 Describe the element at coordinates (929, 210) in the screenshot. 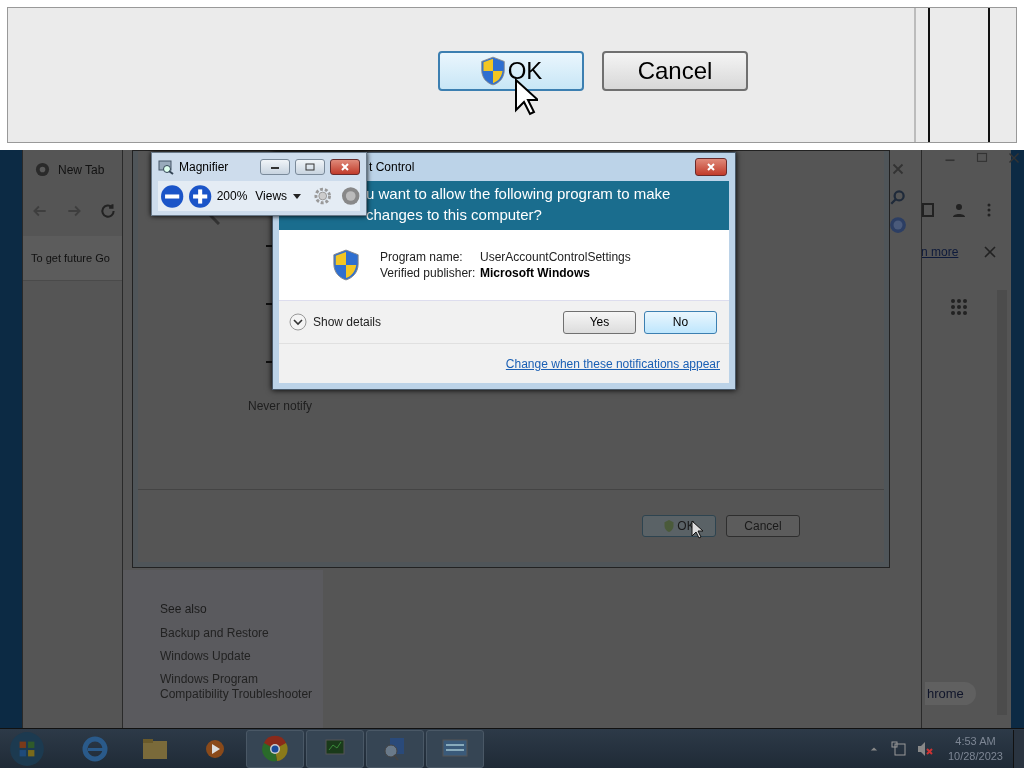

I see `side-panel-icon` at that location.